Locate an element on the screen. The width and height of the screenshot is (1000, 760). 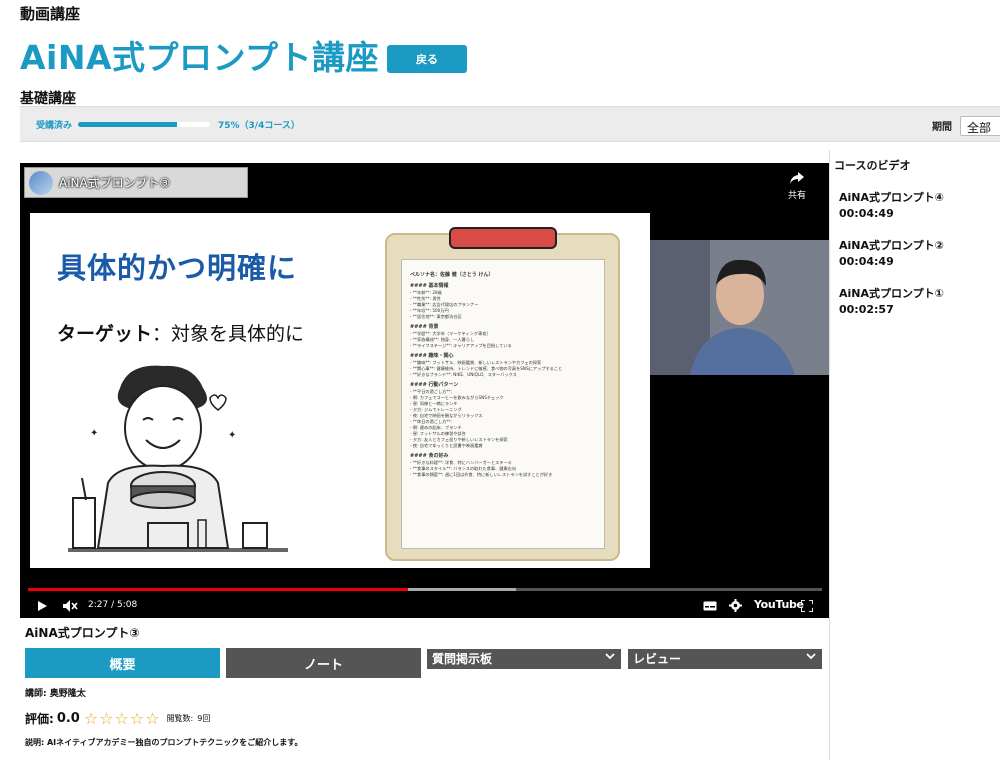
channel-logo-icon is located at coordinates (41, 182).